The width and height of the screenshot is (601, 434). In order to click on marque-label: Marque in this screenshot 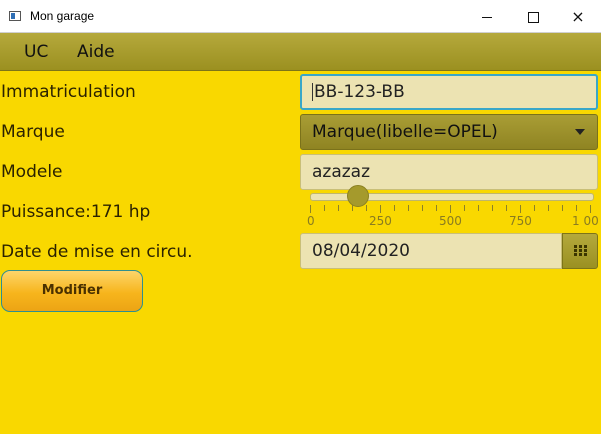, I will do `click(33, 132)`.